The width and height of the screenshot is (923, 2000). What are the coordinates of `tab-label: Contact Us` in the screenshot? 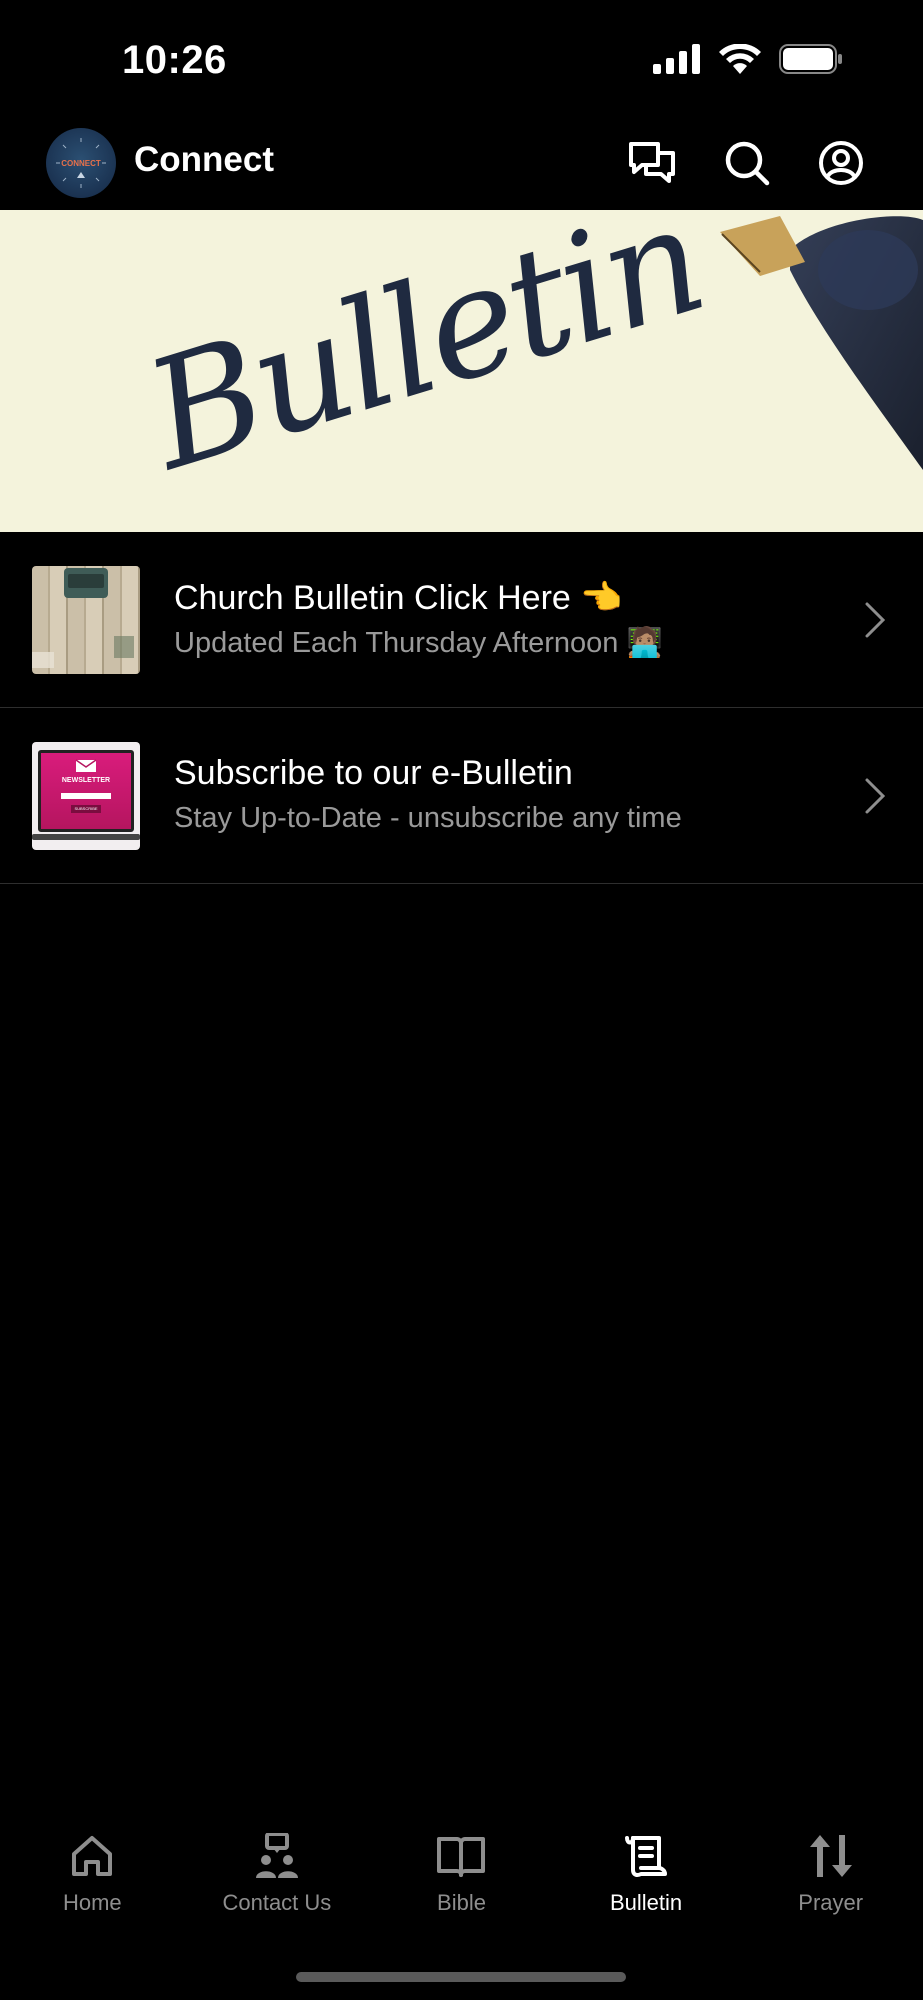 It's located at (277, 1902).